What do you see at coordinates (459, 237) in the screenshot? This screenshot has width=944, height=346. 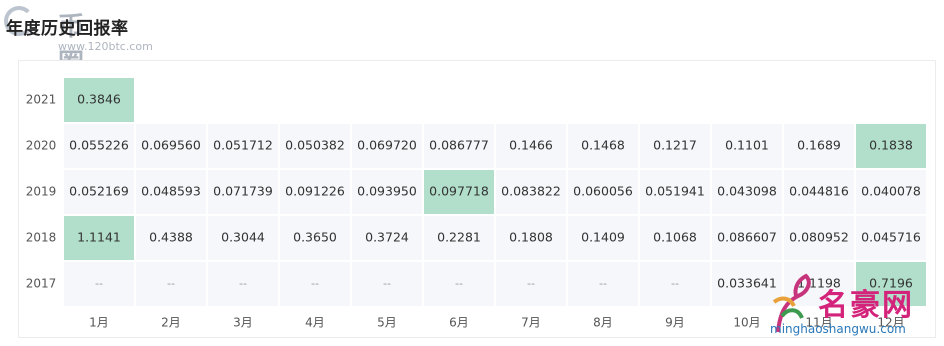 I see `cell-value: 0.2281` at bounding box center [459, 237].